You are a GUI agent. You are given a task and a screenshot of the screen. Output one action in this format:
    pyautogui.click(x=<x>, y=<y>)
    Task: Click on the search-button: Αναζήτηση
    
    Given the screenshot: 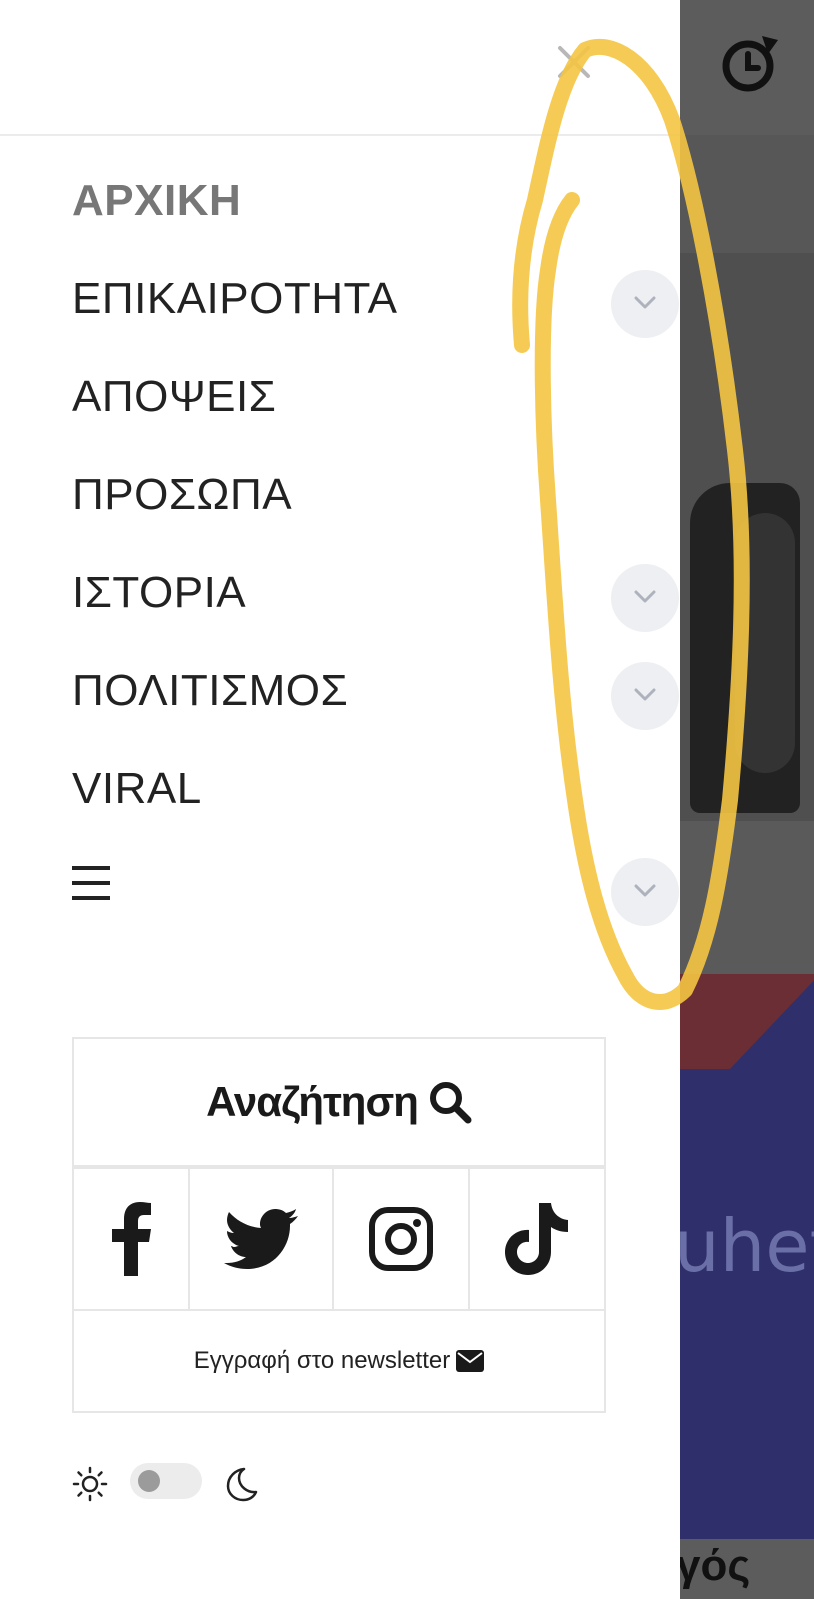 What is the action you would take?
    pyautogui.click(x=339, y=1104)
    